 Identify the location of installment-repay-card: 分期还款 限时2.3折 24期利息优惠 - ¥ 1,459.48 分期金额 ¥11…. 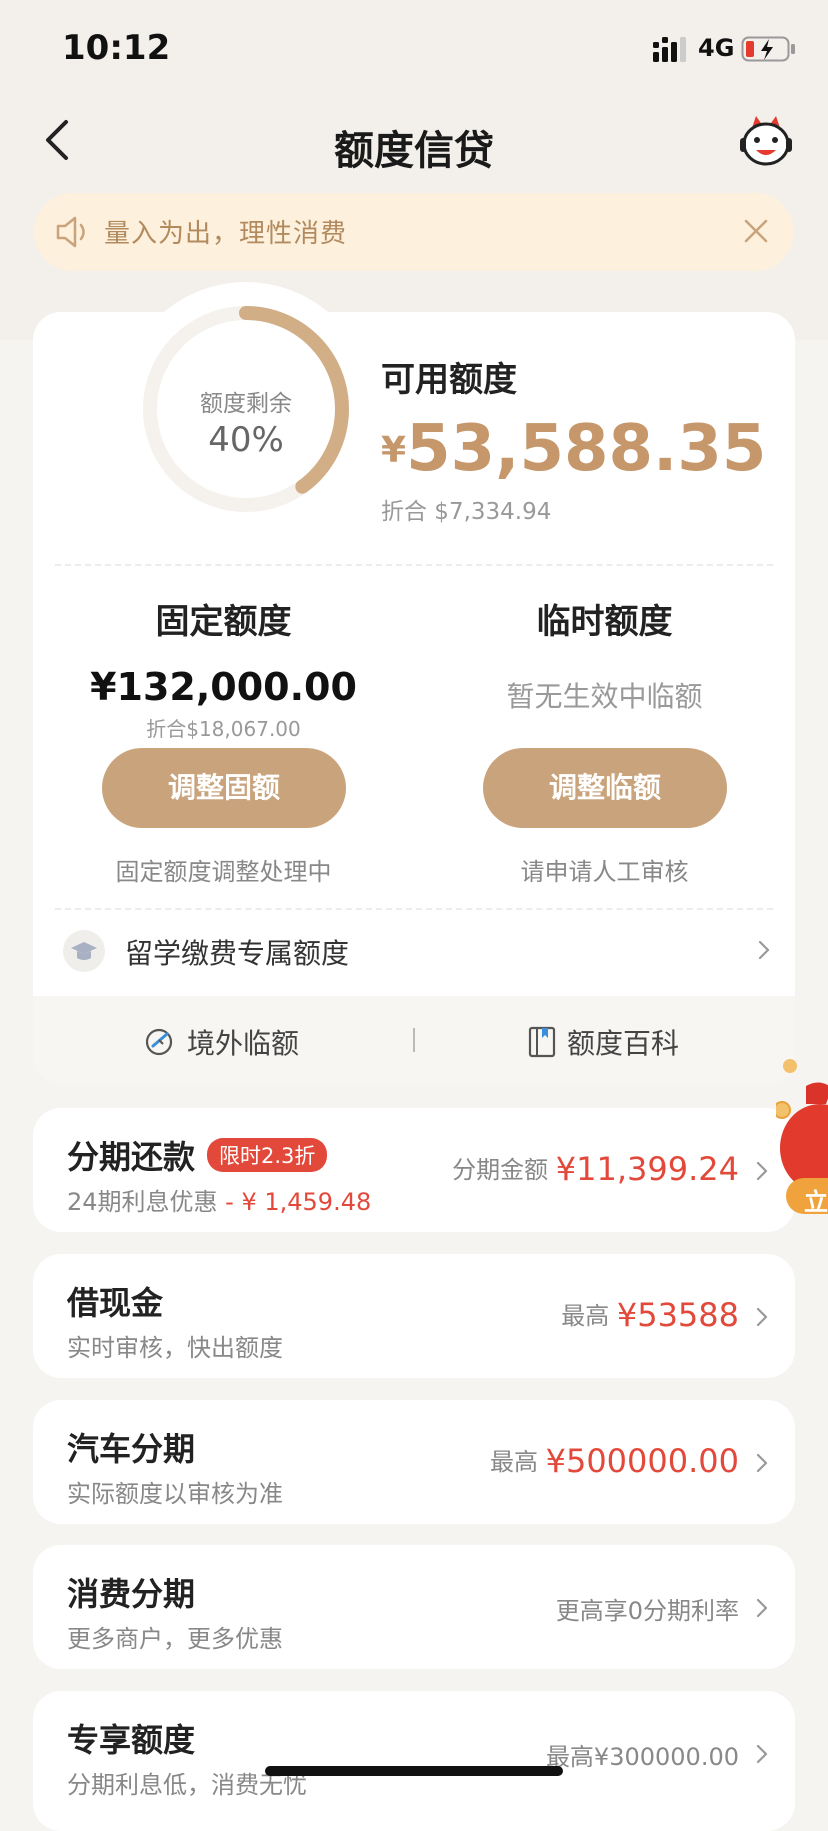
(414, 1170).